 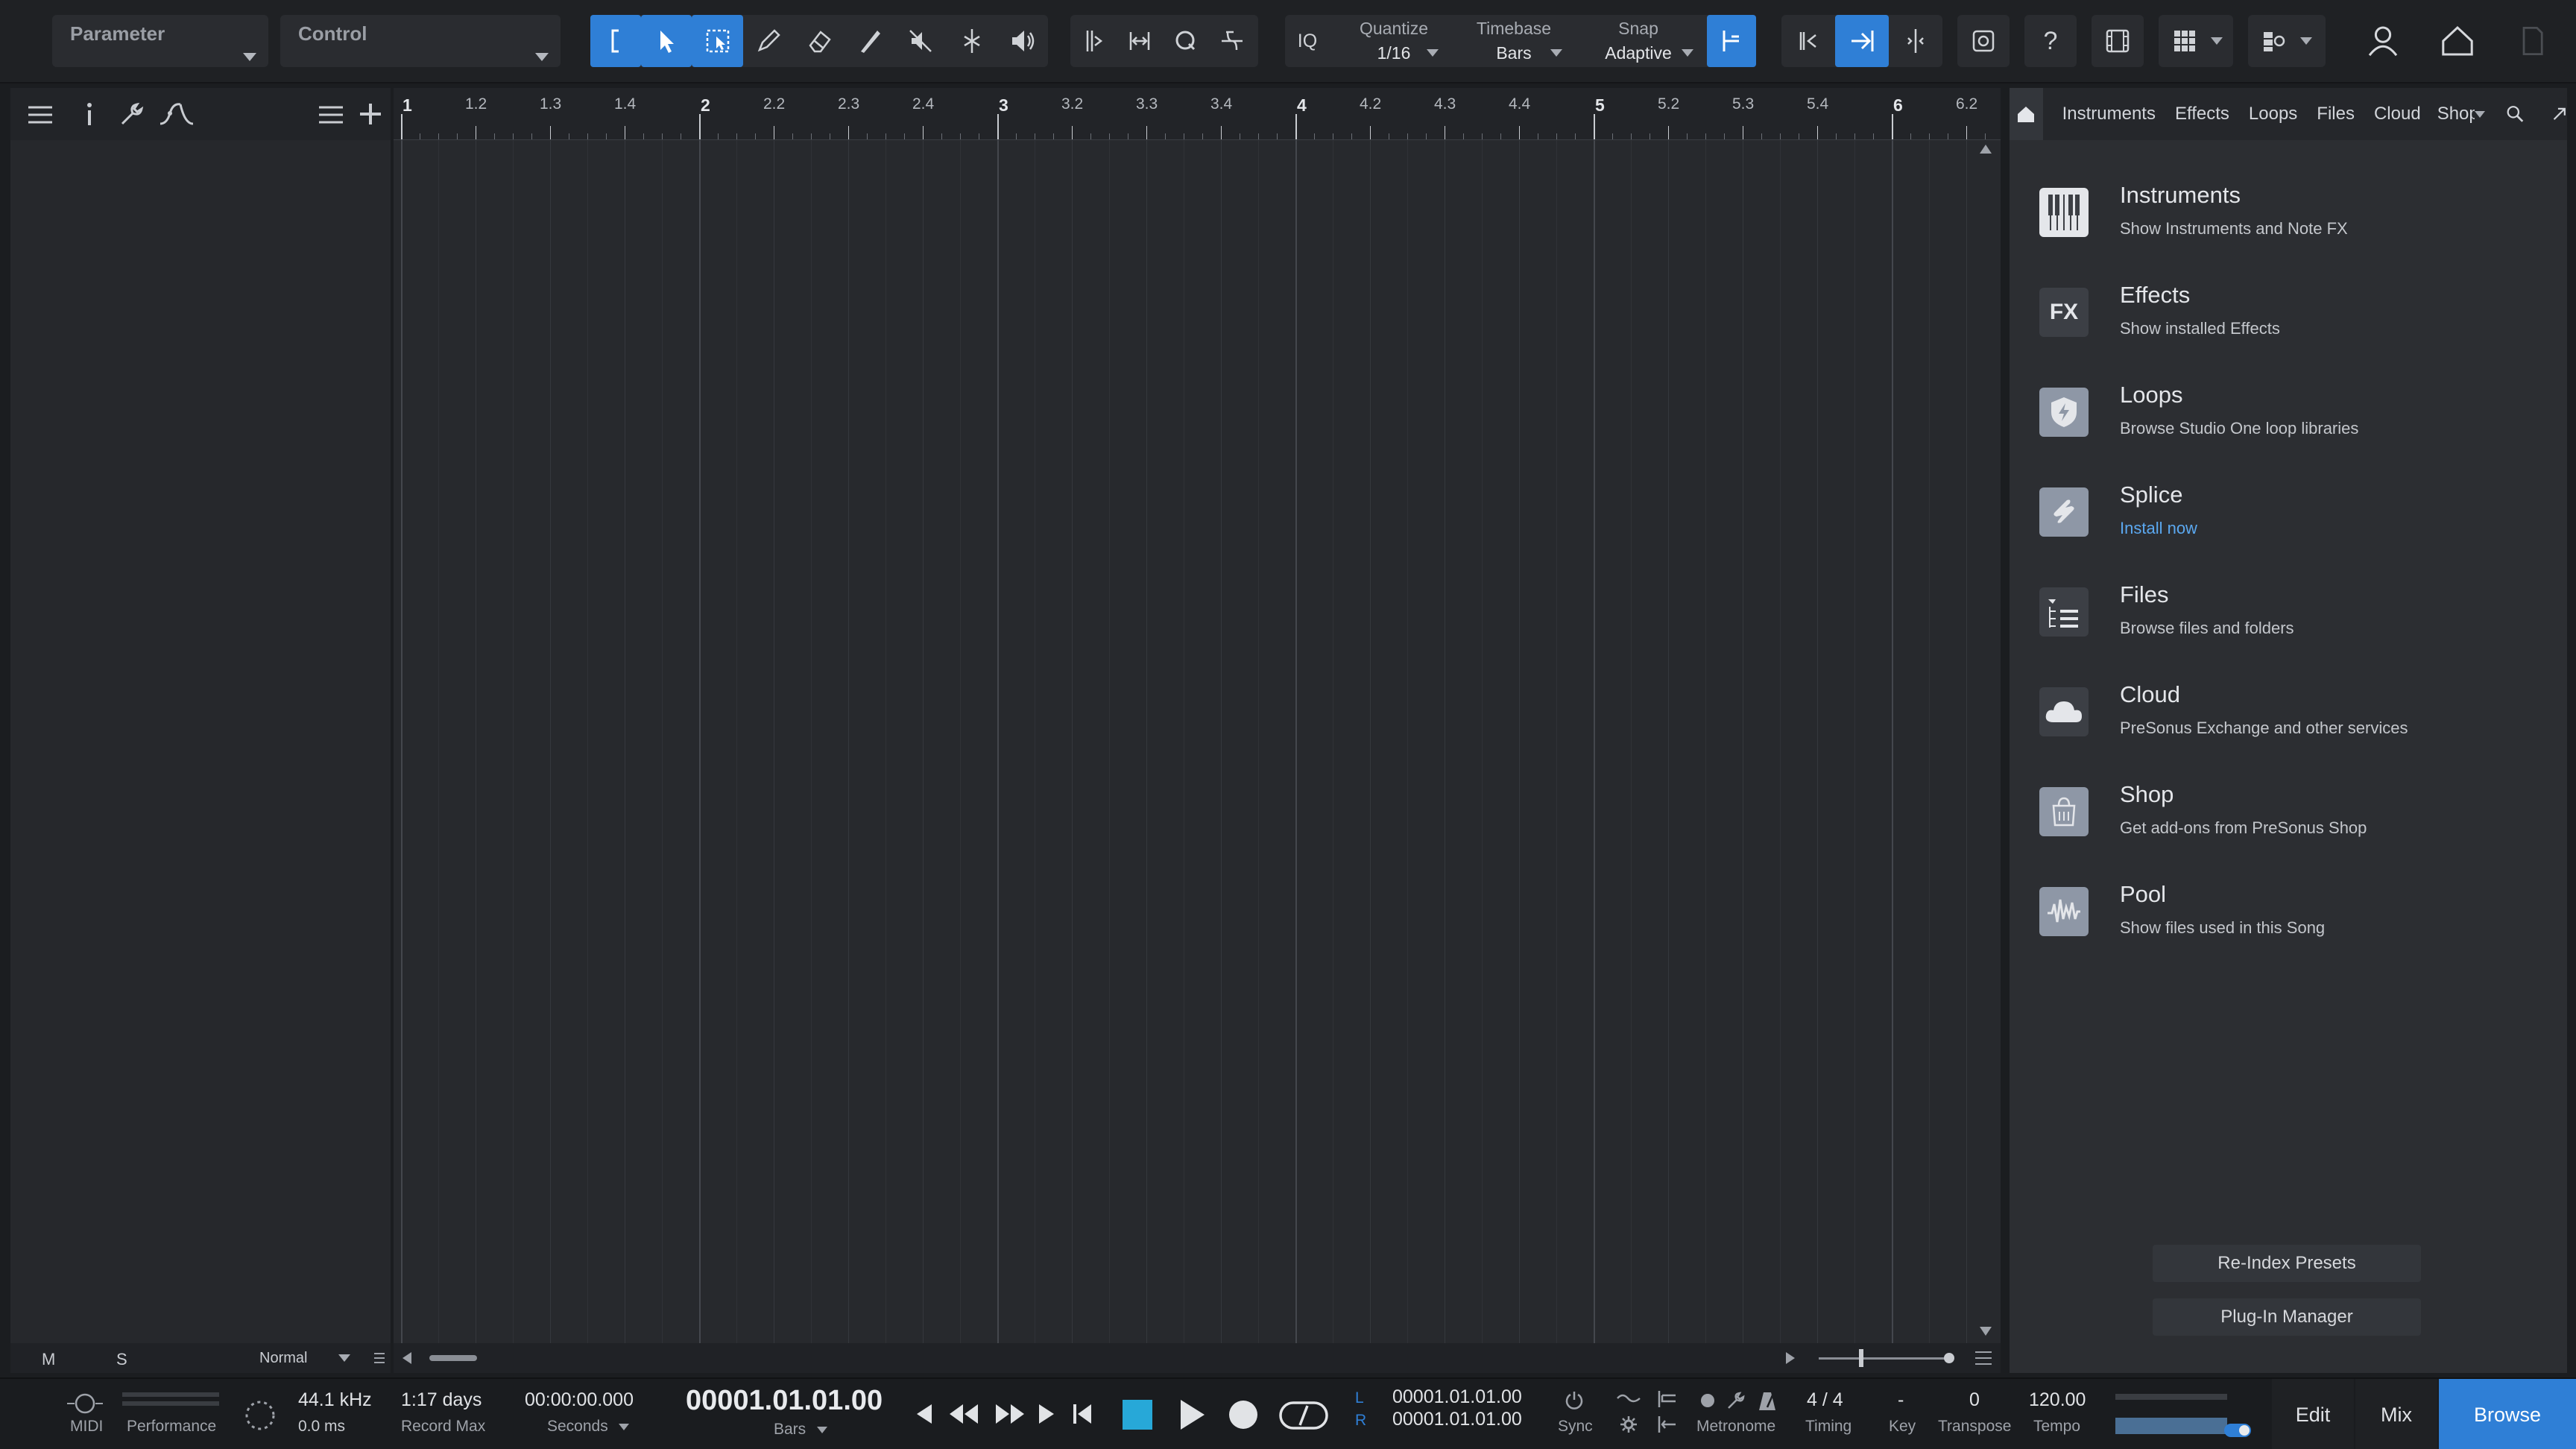 I want to click on time-seconds-display: 00:00:00.000, so click(x=579, y=1400).